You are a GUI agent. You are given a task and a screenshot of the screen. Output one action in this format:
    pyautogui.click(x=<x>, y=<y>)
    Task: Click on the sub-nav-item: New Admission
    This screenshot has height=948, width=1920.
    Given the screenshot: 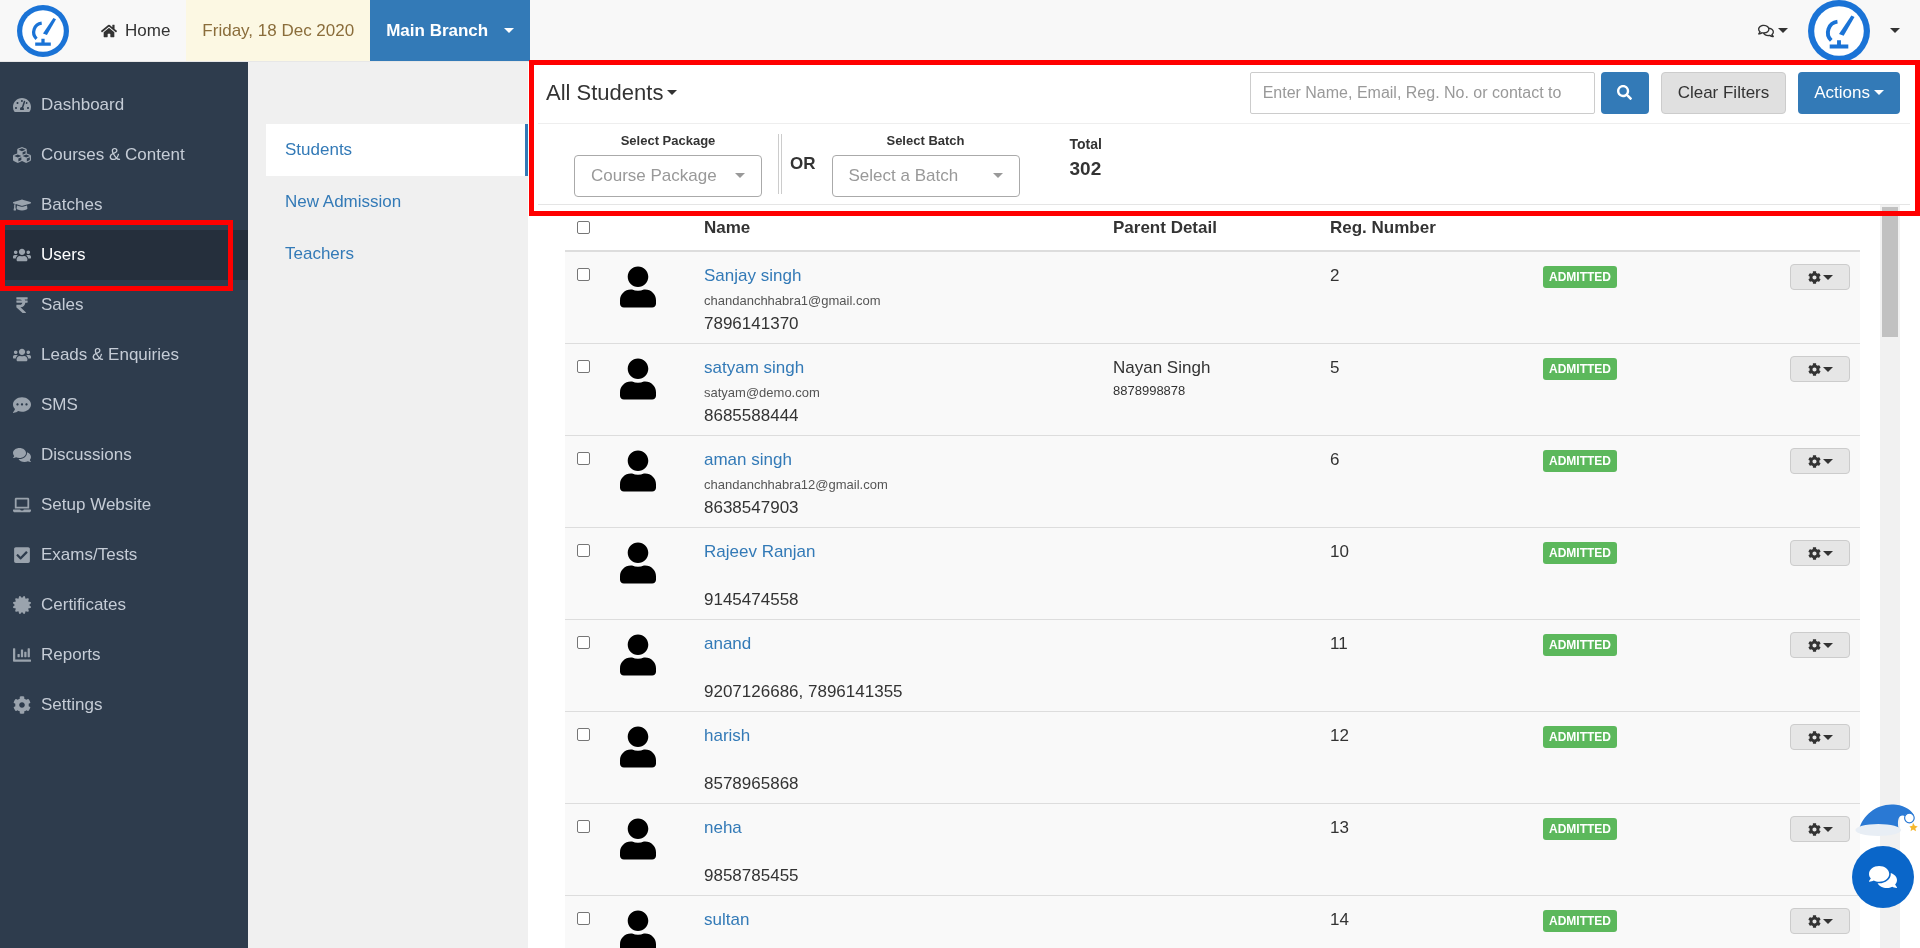 What is the action you would take?
    pyautogui.click(x=397, y=202)
    